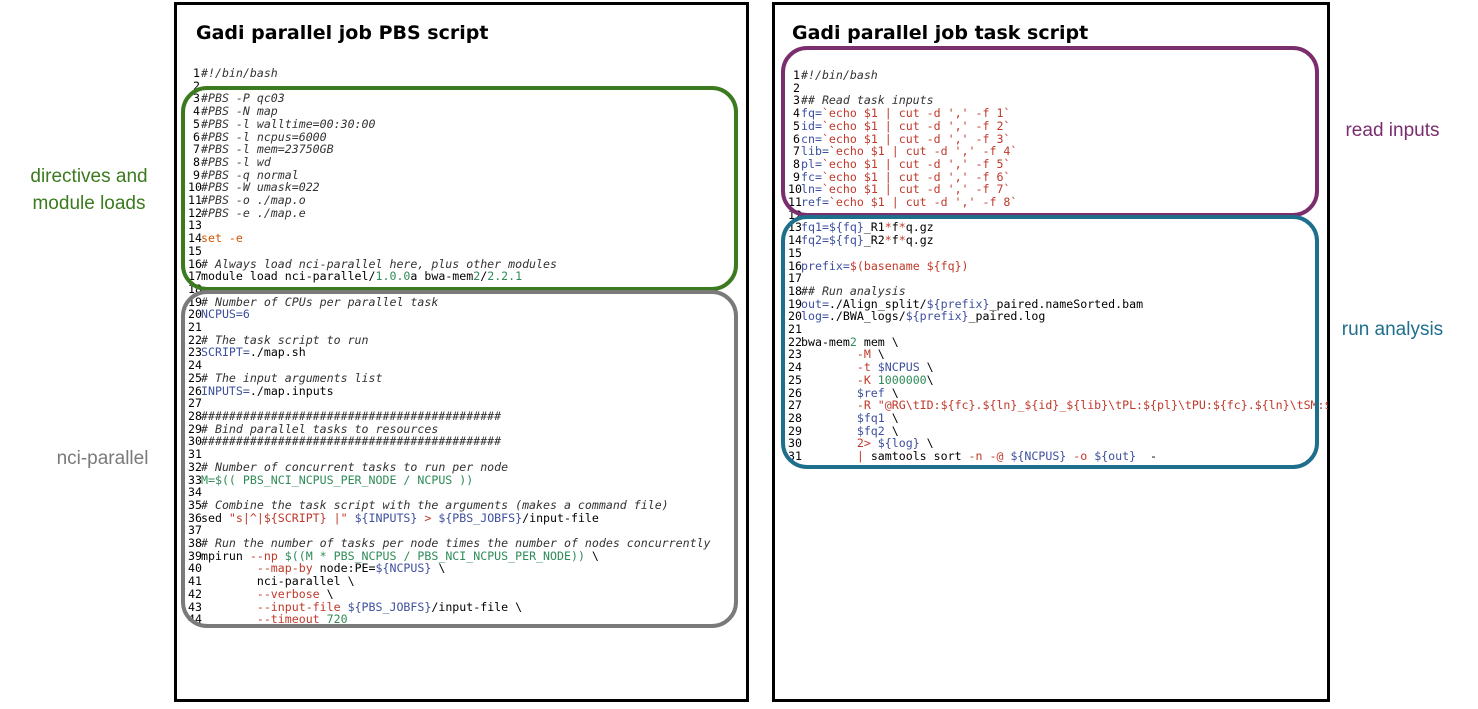  What do you see at coordinates (940, 33) in the screenshot?
I see `task-script-title: Gadi parallel job task script` at bounding box center [940, 33].